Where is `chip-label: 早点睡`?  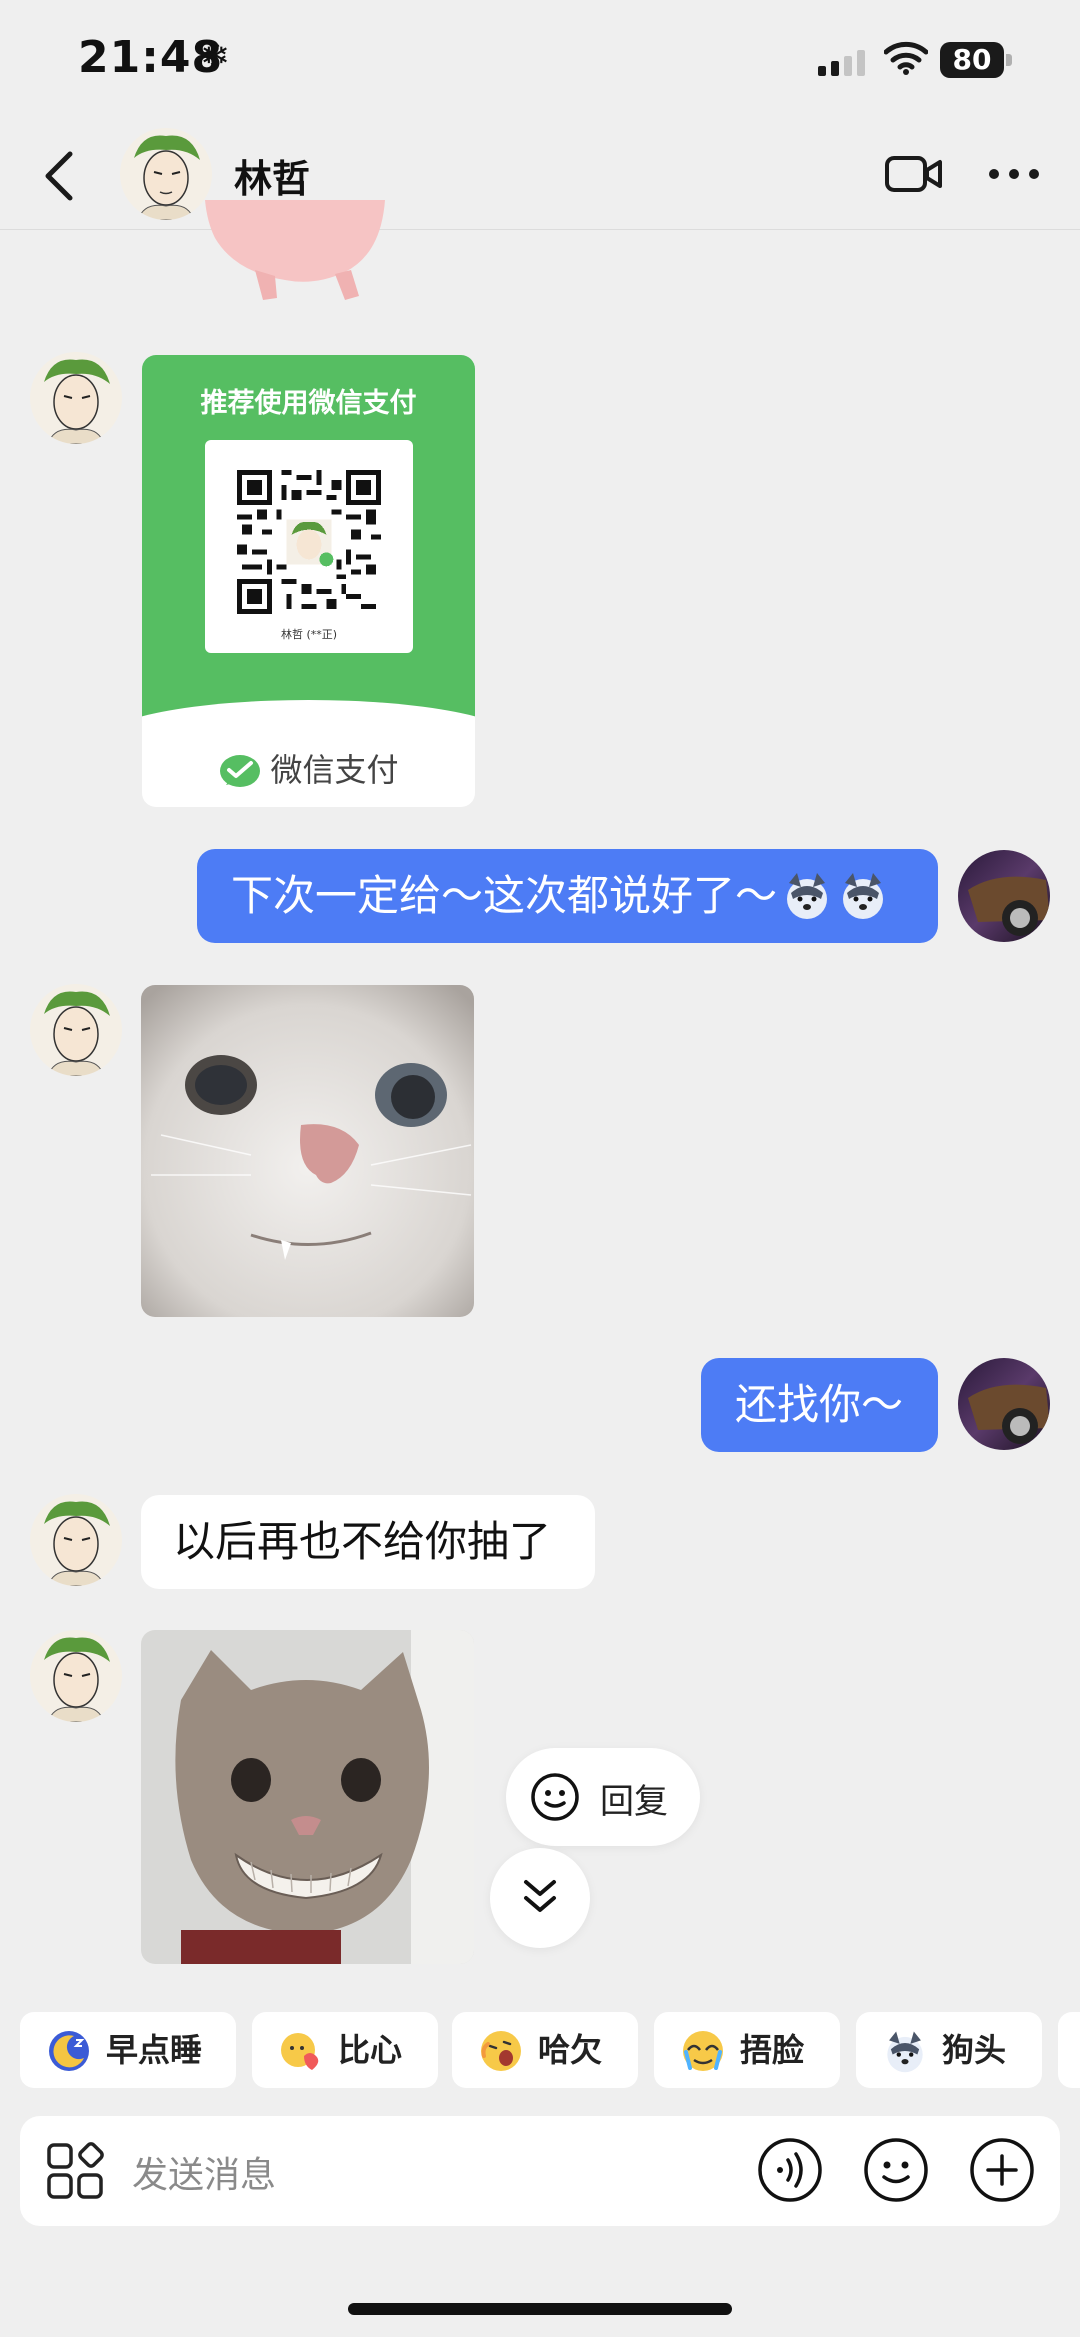
chip-label: 早点睡 is located at coordinates (154, 2050).